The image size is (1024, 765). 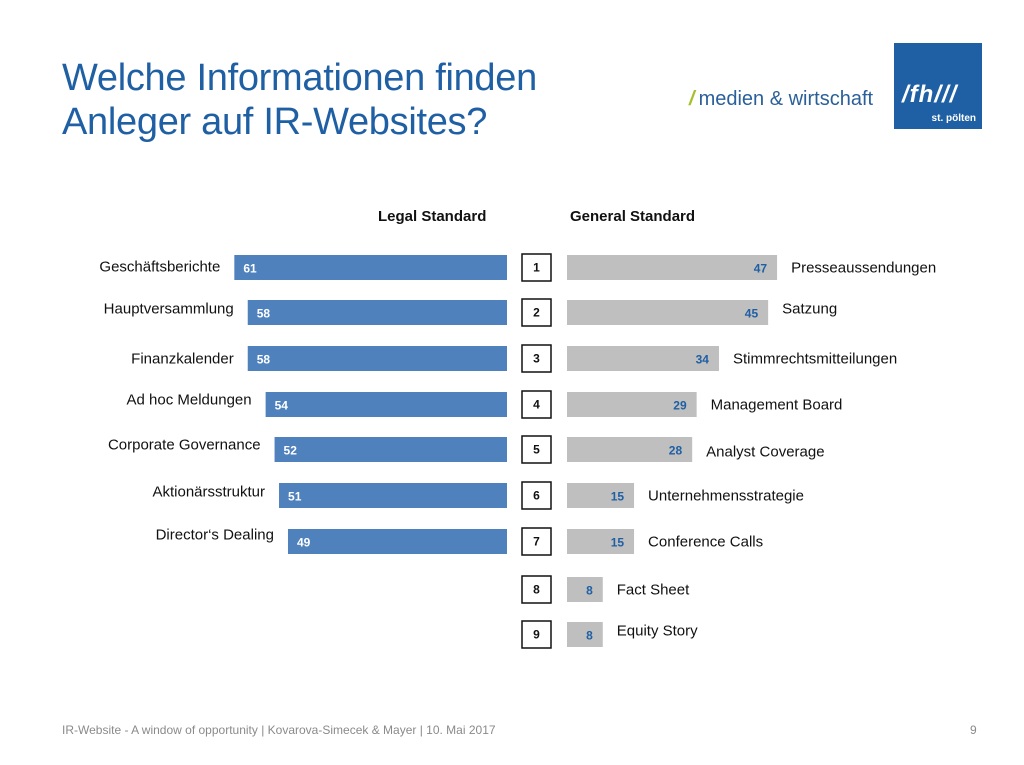 What do you see at coordinates (777, 405) in the screenshot?
I see `general-category-label: Management Board` at bounding box center [777, 405].